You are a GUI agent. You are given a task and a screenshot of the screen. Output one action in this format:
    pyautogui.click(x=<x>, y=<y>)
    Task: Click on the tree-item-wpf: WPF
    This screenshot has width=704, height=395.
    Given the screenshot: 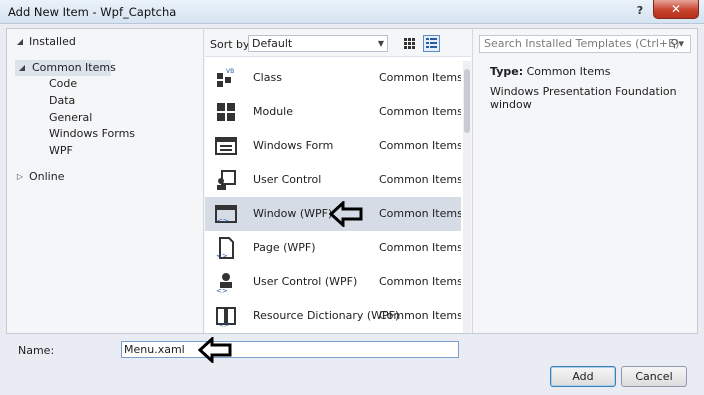 What is the action you would take?
    pyautogui.click(x=61, y=151)
    